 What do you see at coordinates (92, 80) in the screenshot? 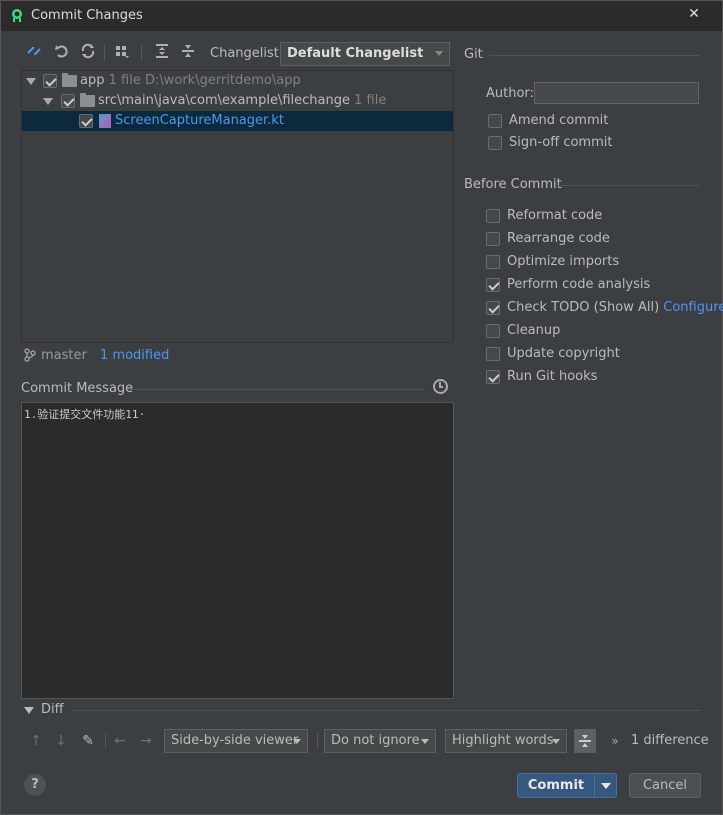
I see `tree-item-label: app` at bounding box center [92, 80].